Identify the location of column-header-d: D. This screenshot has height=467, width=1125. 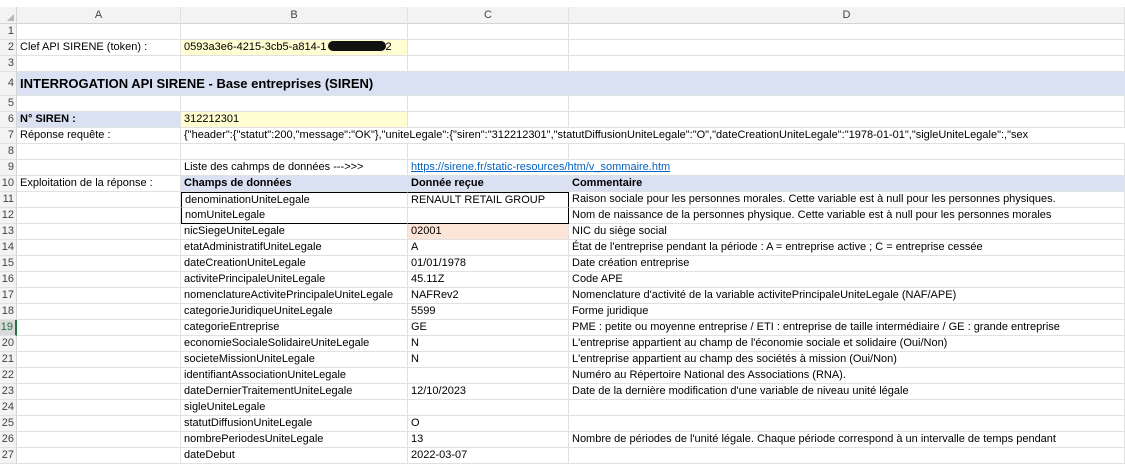
(847, 15).